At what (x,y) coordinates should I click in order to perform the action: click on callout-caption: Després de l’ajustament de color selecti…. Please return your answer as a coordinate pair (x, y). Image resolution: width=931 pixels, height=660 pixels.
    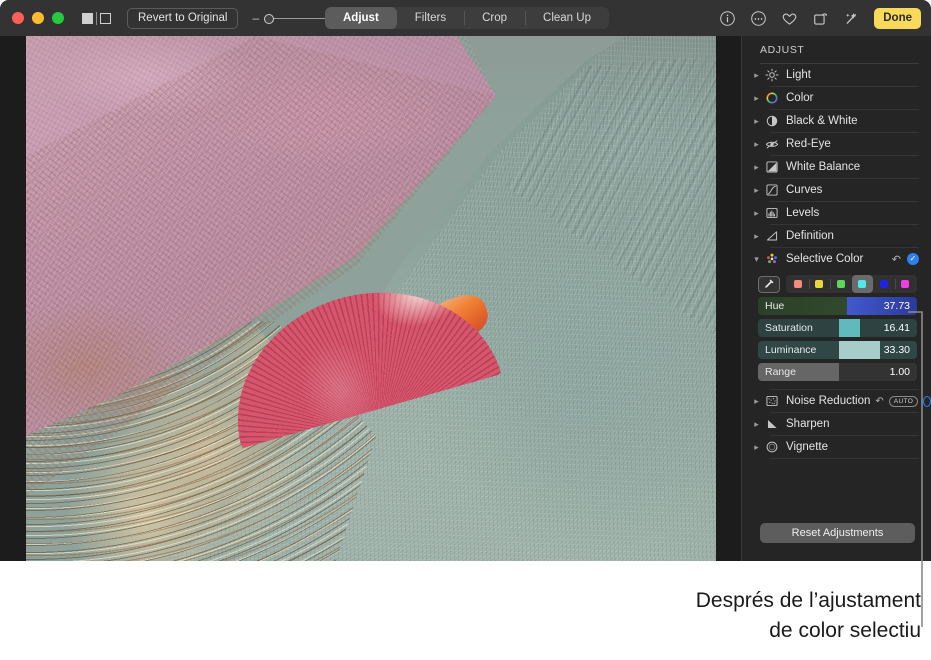
    Looking at the image, I should click on (731, 616).